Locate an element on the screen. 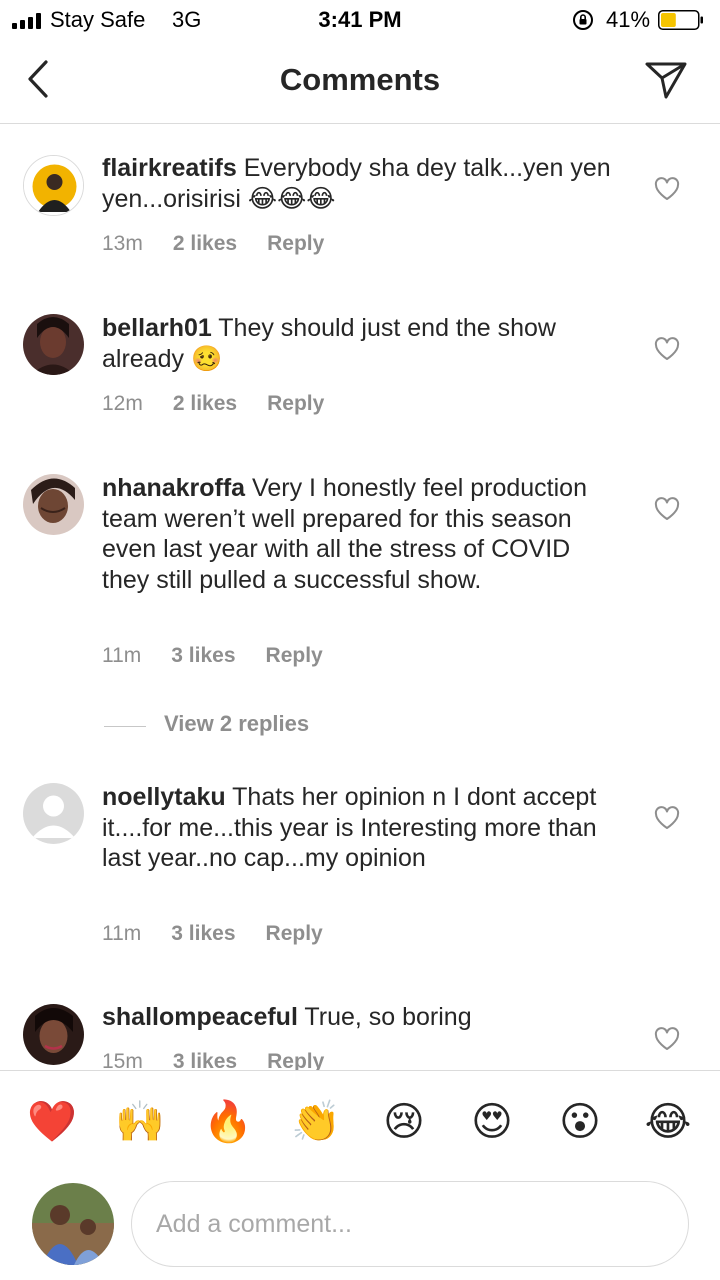 Image resolution: width=720 pixels, height=1280 pixels. battery-icon is located at coordinates (680, 20).